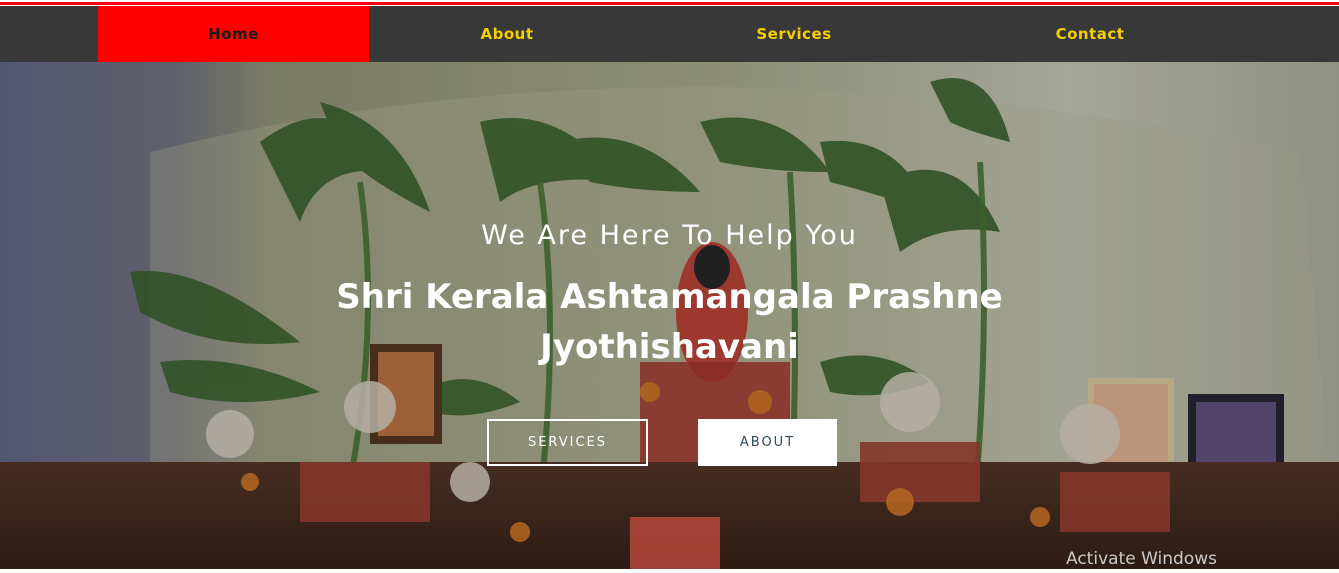 Image resolution: width=1339 pixels, height=573 pixels. What do you see at coordinates (794, 34) in the screenshot?
I see `nav-services: Services` at bounding box center [794, 34].